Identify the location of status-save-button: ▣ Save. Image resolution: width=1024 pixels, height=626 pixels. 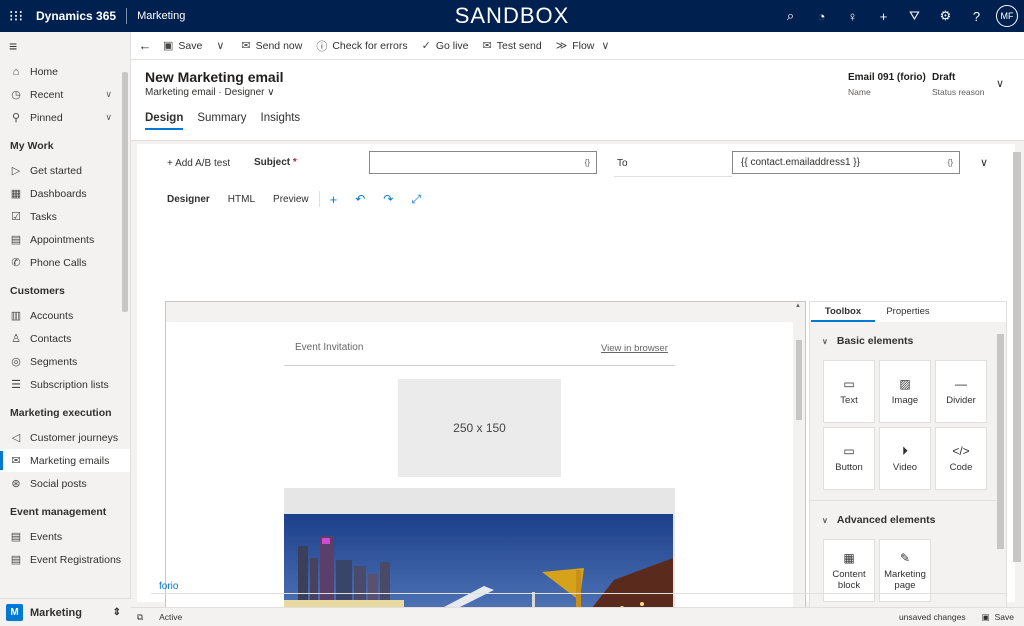
(998, 617).